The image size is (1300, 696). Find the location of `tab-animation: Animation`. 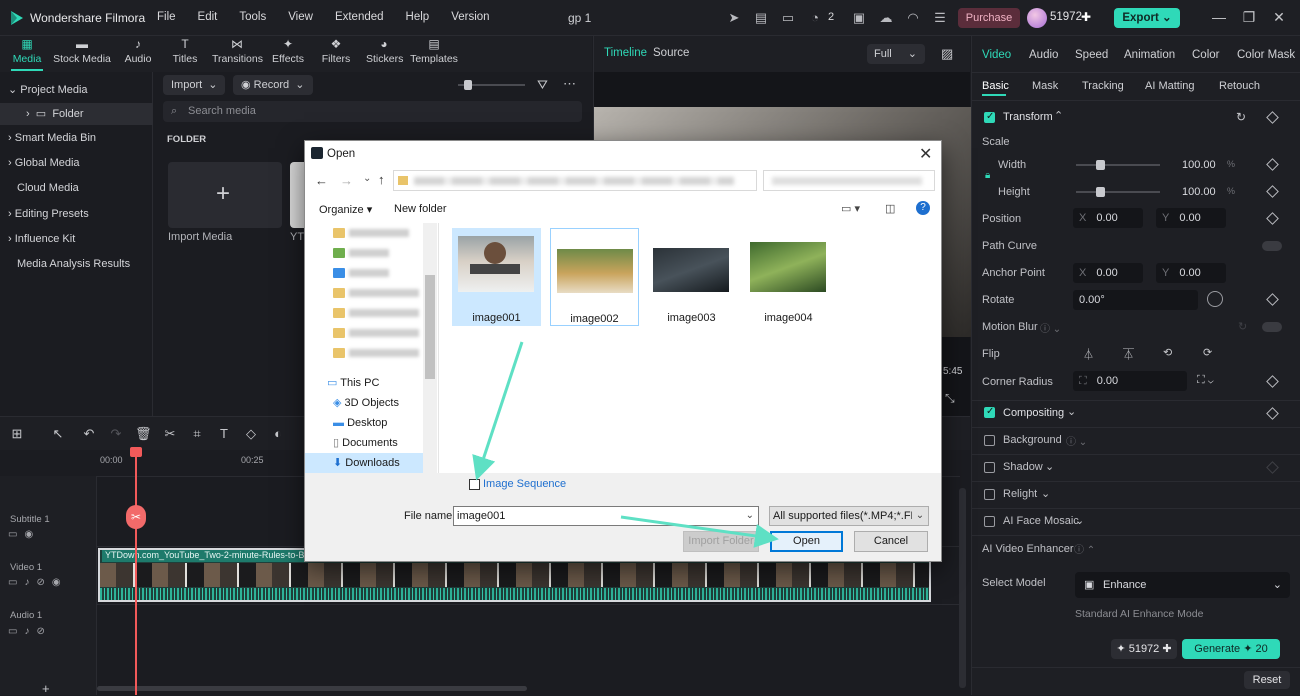

tab-animation: Animation is located at coordinates (1149, 55).